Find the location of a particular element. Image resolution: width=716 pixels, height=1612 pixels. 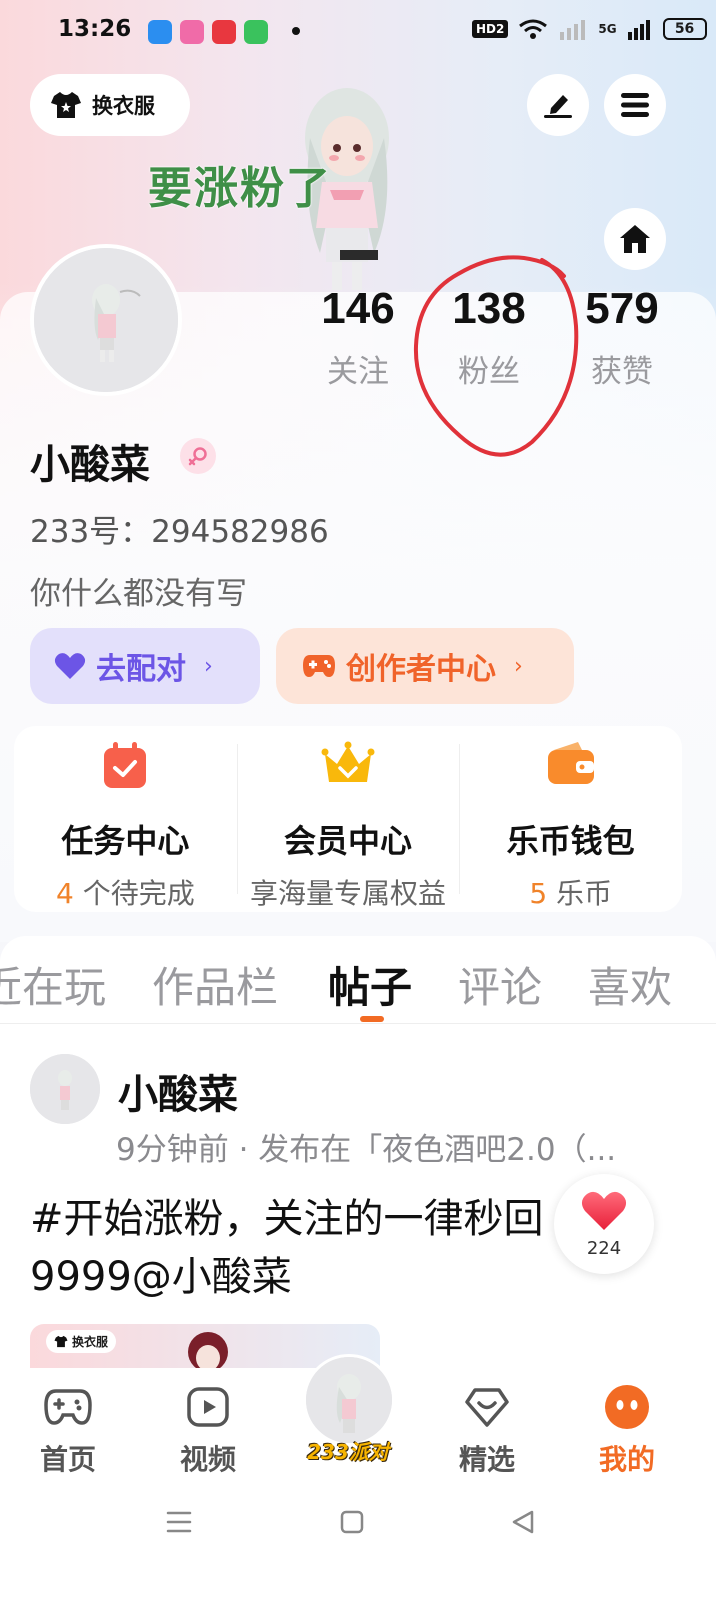

edit-profile-button is located at coordinates (558, 105).